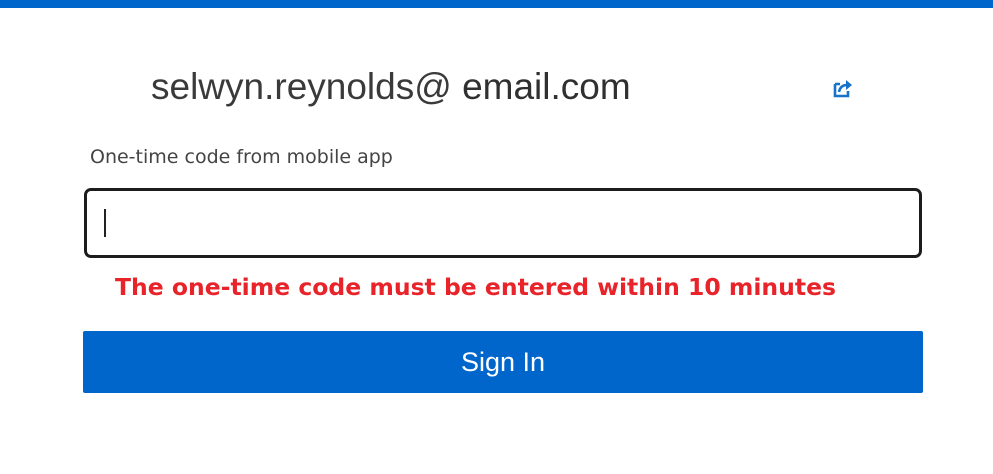 Image resolution: width=993 pixels, height=474 pixels. What do you see at coordinates (241, 157) in the screenshot?
I see `code-field-label: One-time code from mobile app` at bounding box center [241, 157].